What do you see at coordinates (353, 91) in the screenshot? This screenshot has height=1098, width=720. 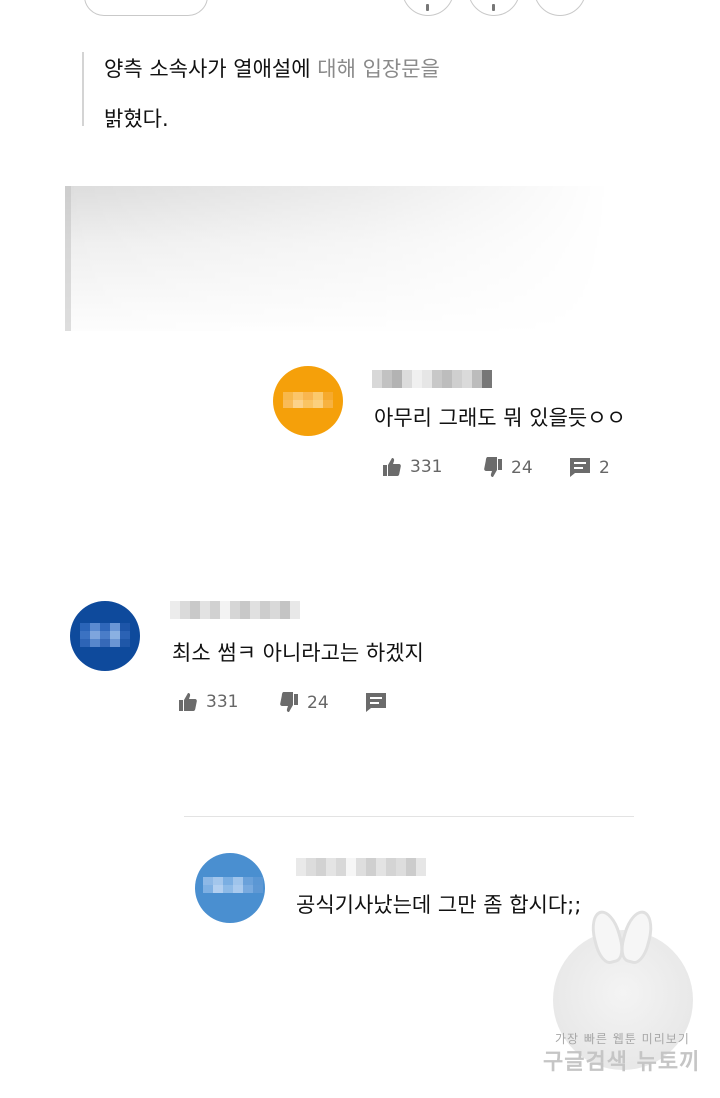 I see `article-quote: 양측 소속사가 열애설에 대해 입장문을 밝혔다.` at bounding box center [353, 91].